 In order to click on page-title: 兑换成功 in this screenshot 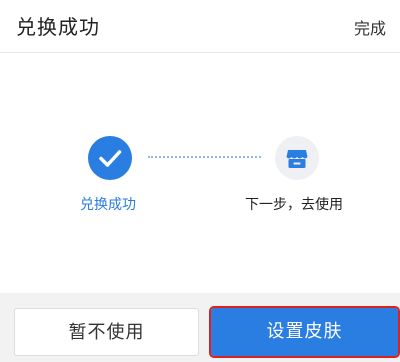, I will do `click(58, 27)`.